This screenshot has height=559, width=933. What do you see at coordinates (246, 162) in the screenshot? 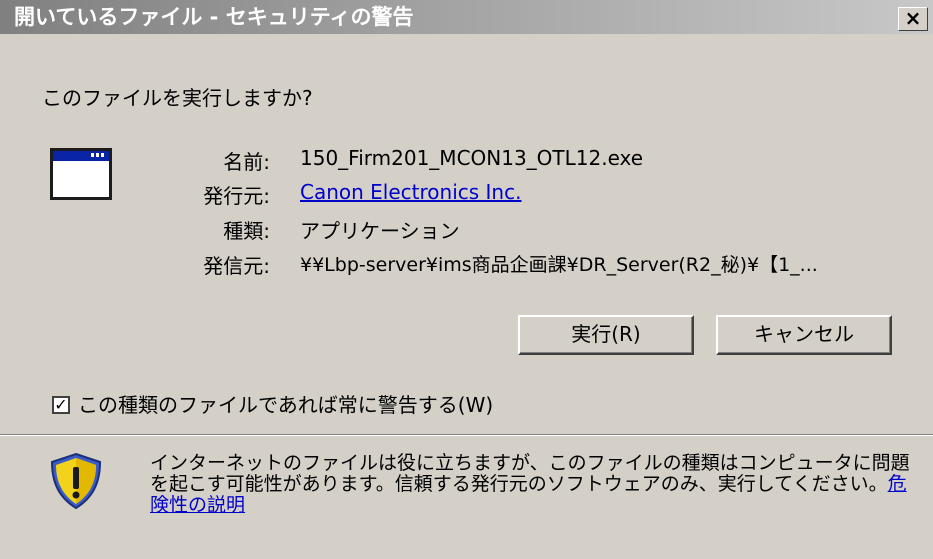
I see `name-label: 名前:` at bounding box center [246, 162].